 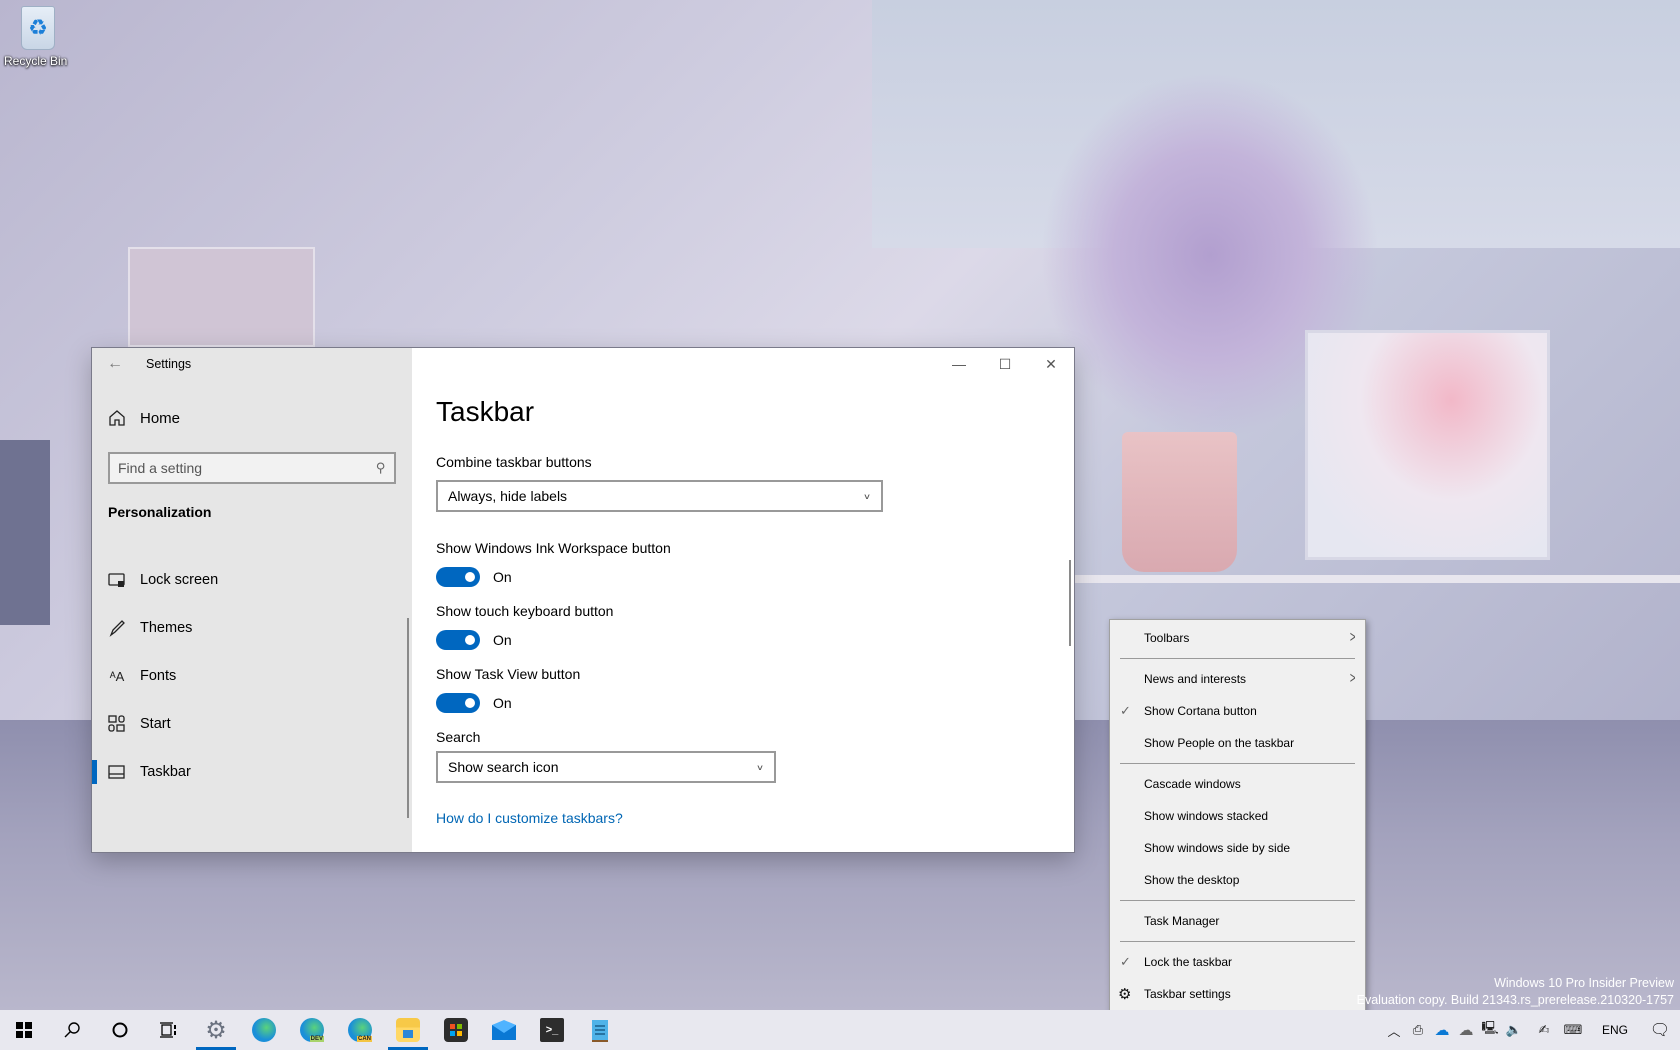 I want to click on task-view-icon, so click(x=168, y=1030).